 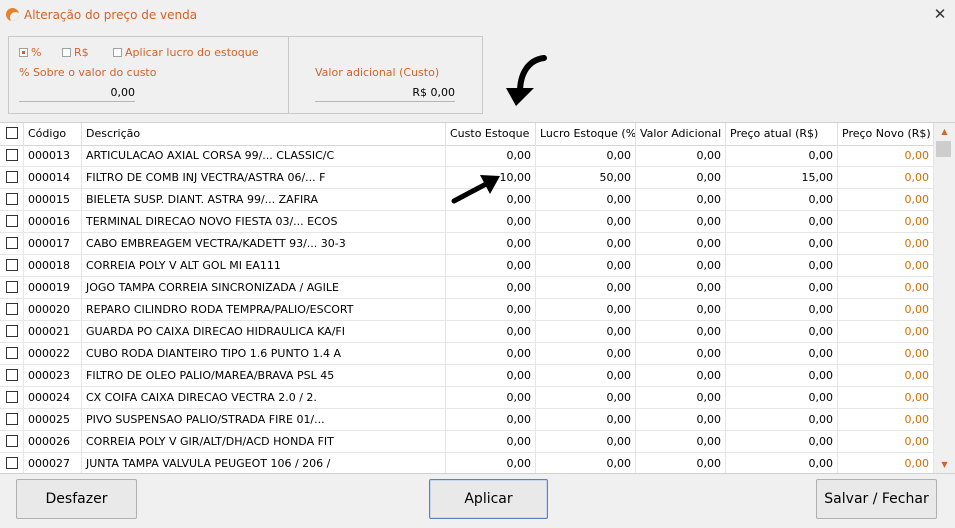 I want to click on scroll-down-icon: ▼, so click(x=944, y=464).